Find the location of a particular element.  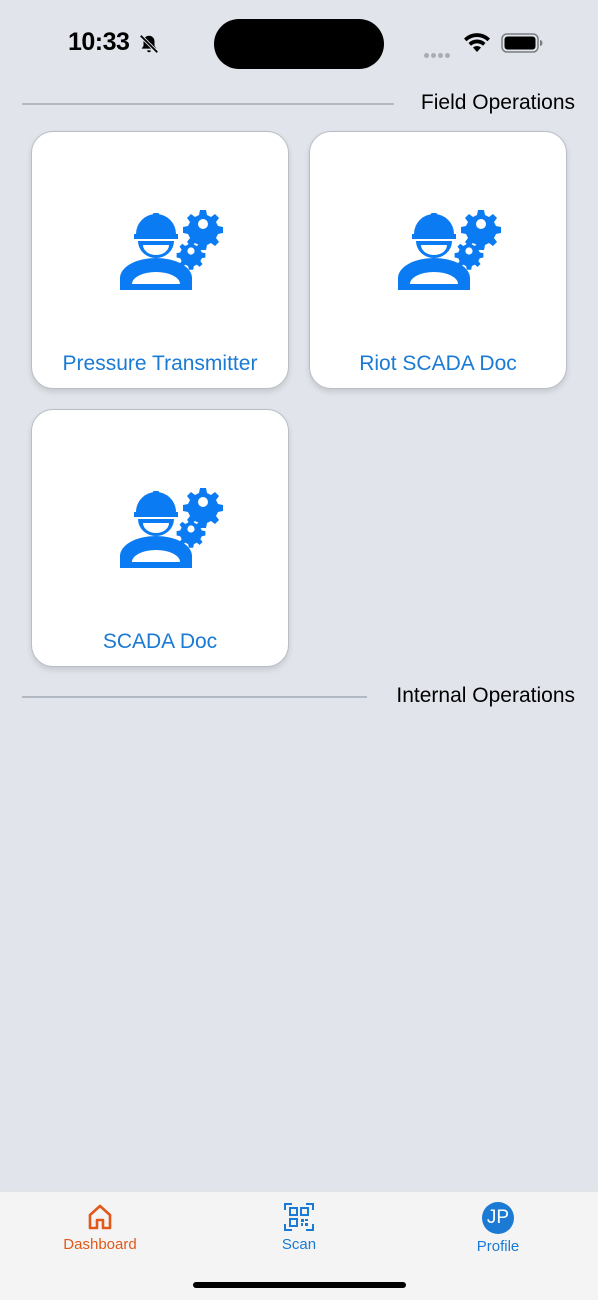

tab-label: Scan is located at coordinates (299, 1244).